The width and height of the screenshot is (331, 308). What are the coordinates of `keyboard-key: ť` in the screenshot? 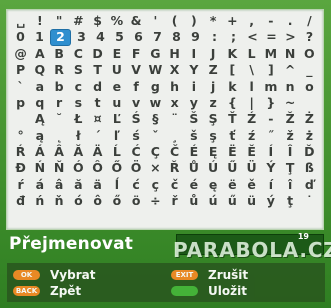 It's located at (232, 136).